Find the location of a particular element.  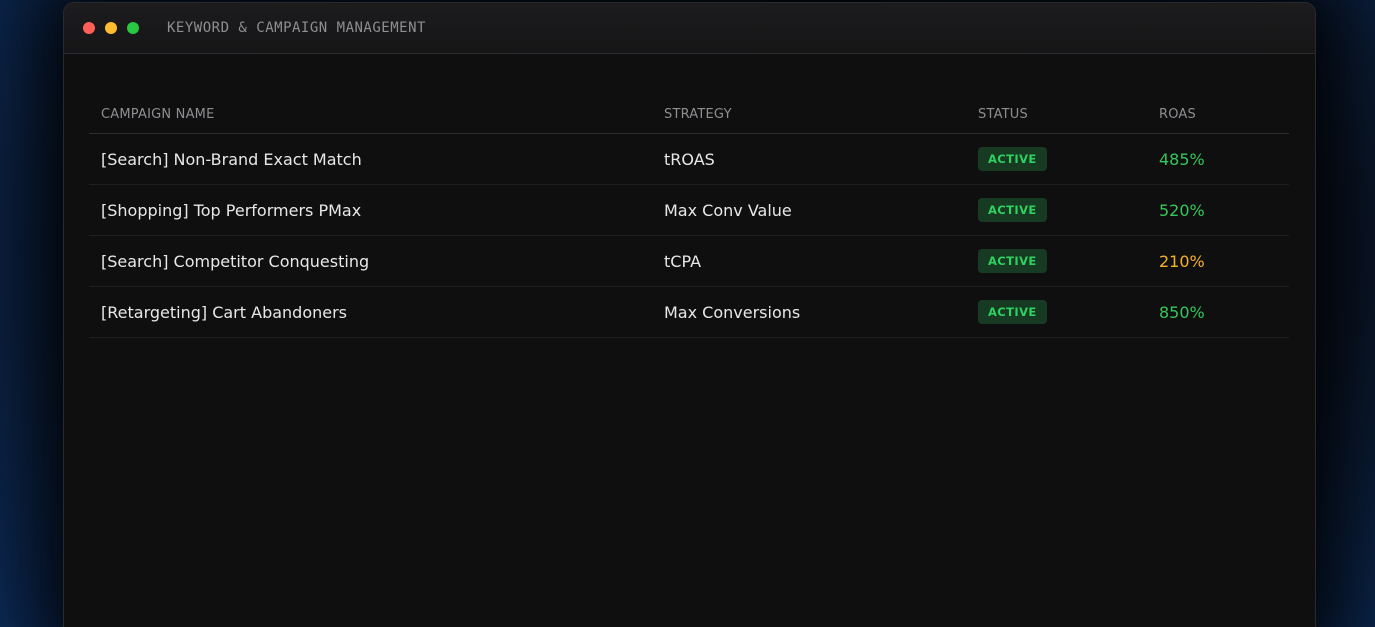

header-roas: ROAS is located at coordinates (1218, 116).